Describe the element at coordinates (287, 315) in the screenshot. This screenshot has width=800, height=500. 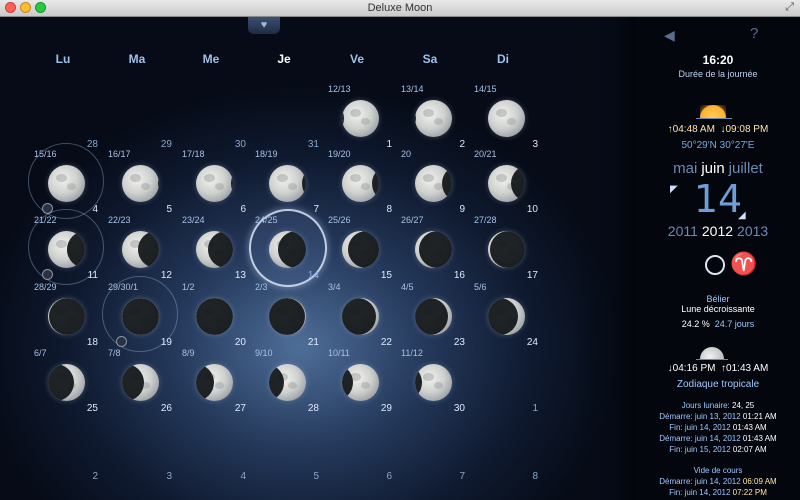
I see `day-cell: 2/3 21` at that location.